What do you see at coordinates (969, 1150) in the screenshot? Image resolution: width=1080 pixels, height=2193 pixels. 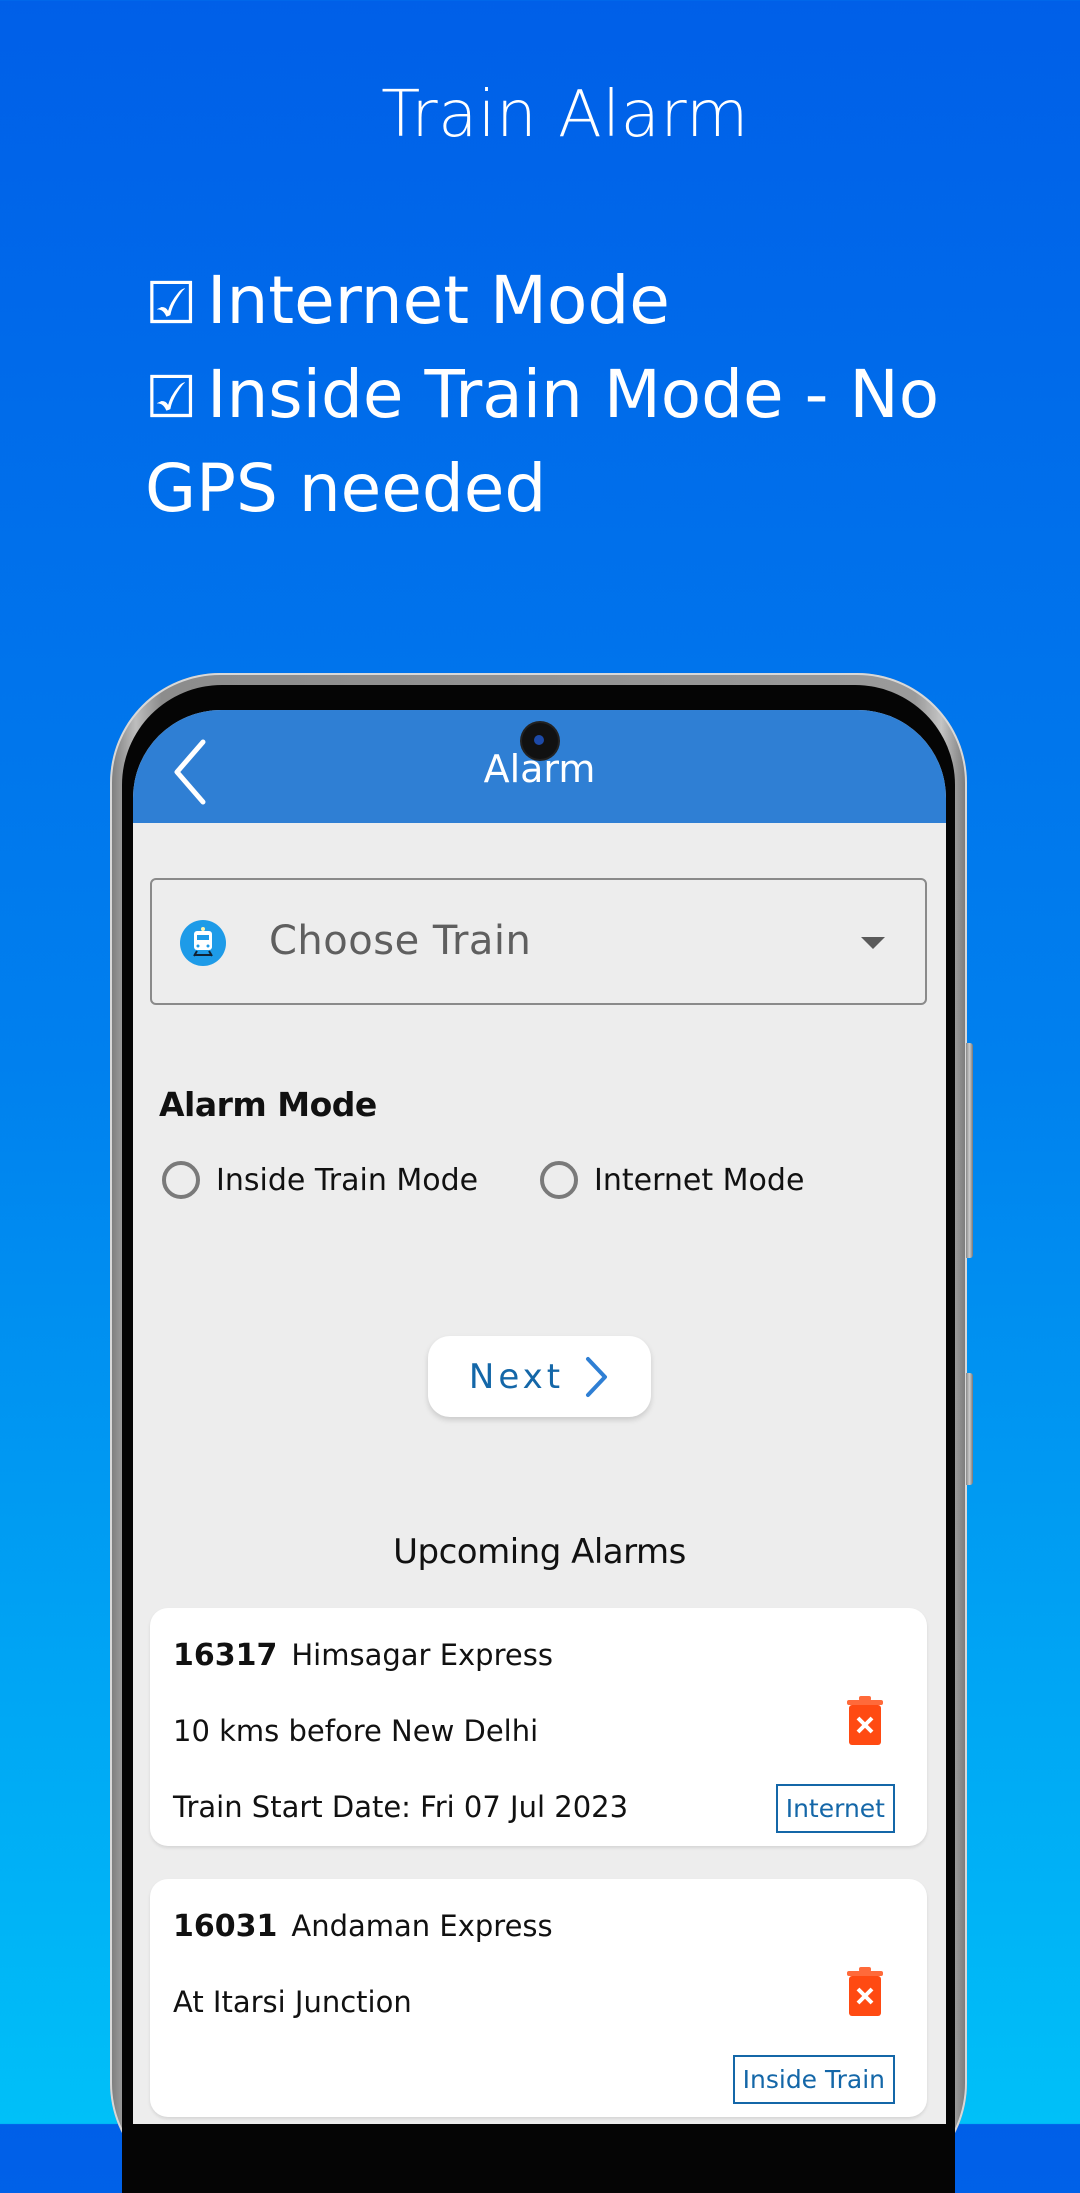 I see `volume-button` at bounding box center [969, 1150].